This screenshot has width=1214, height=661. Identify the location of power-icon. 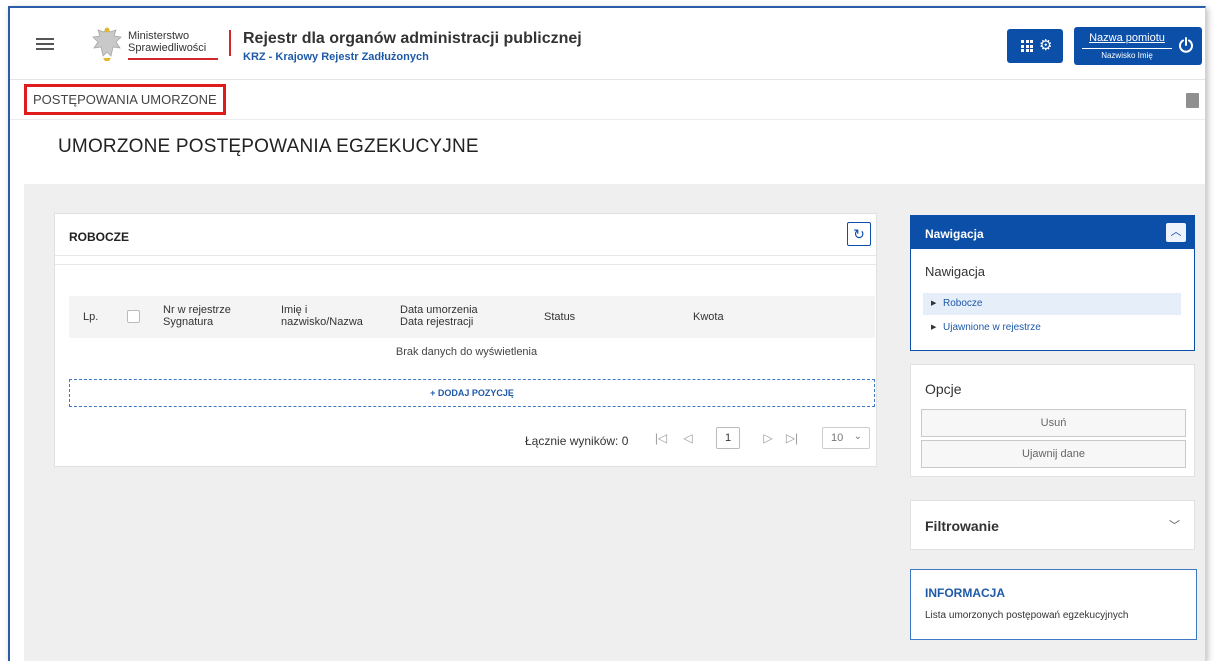
(1186, 45).